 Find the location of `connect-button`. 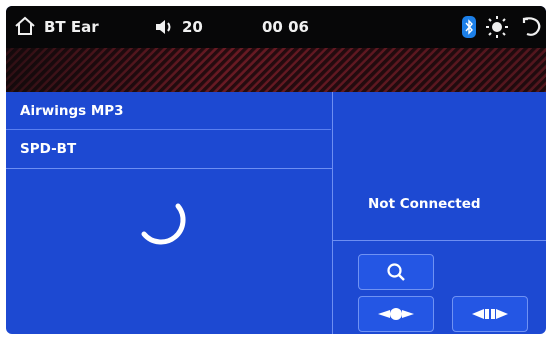

connect-button is located at coordinates (396, 314).